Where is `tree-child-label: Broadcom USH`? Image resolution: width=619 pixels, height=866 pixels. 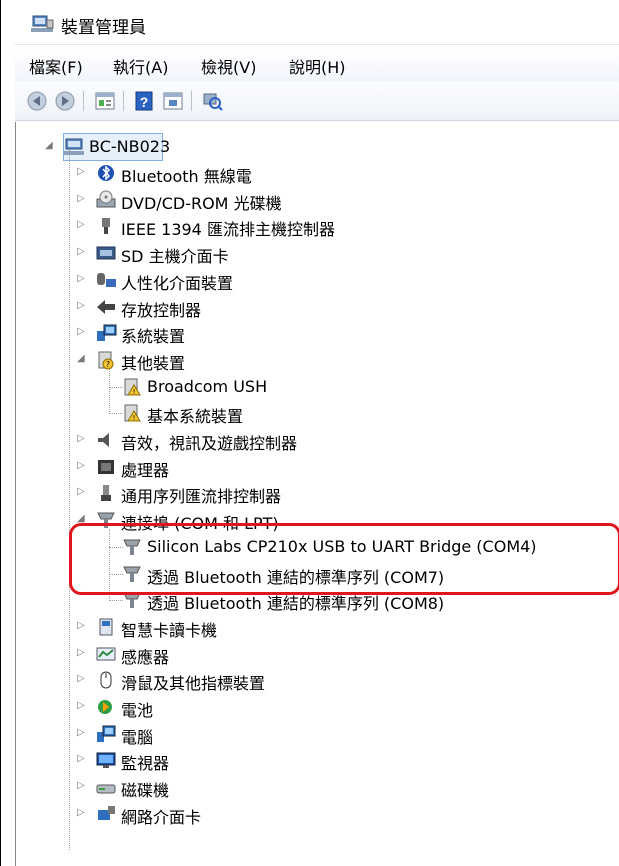 tree-child-label: Broadcom USH is located at coordinates (207, 386).